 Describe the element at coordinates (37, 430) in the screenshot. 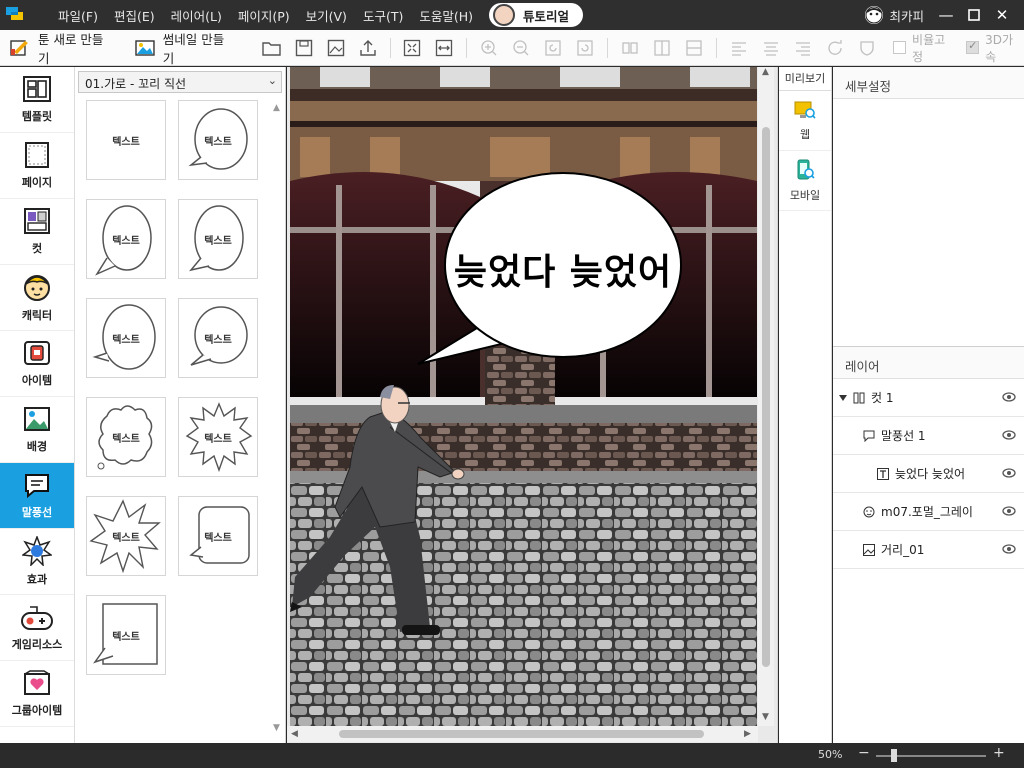

I see `nav-background: 배경` at that location.